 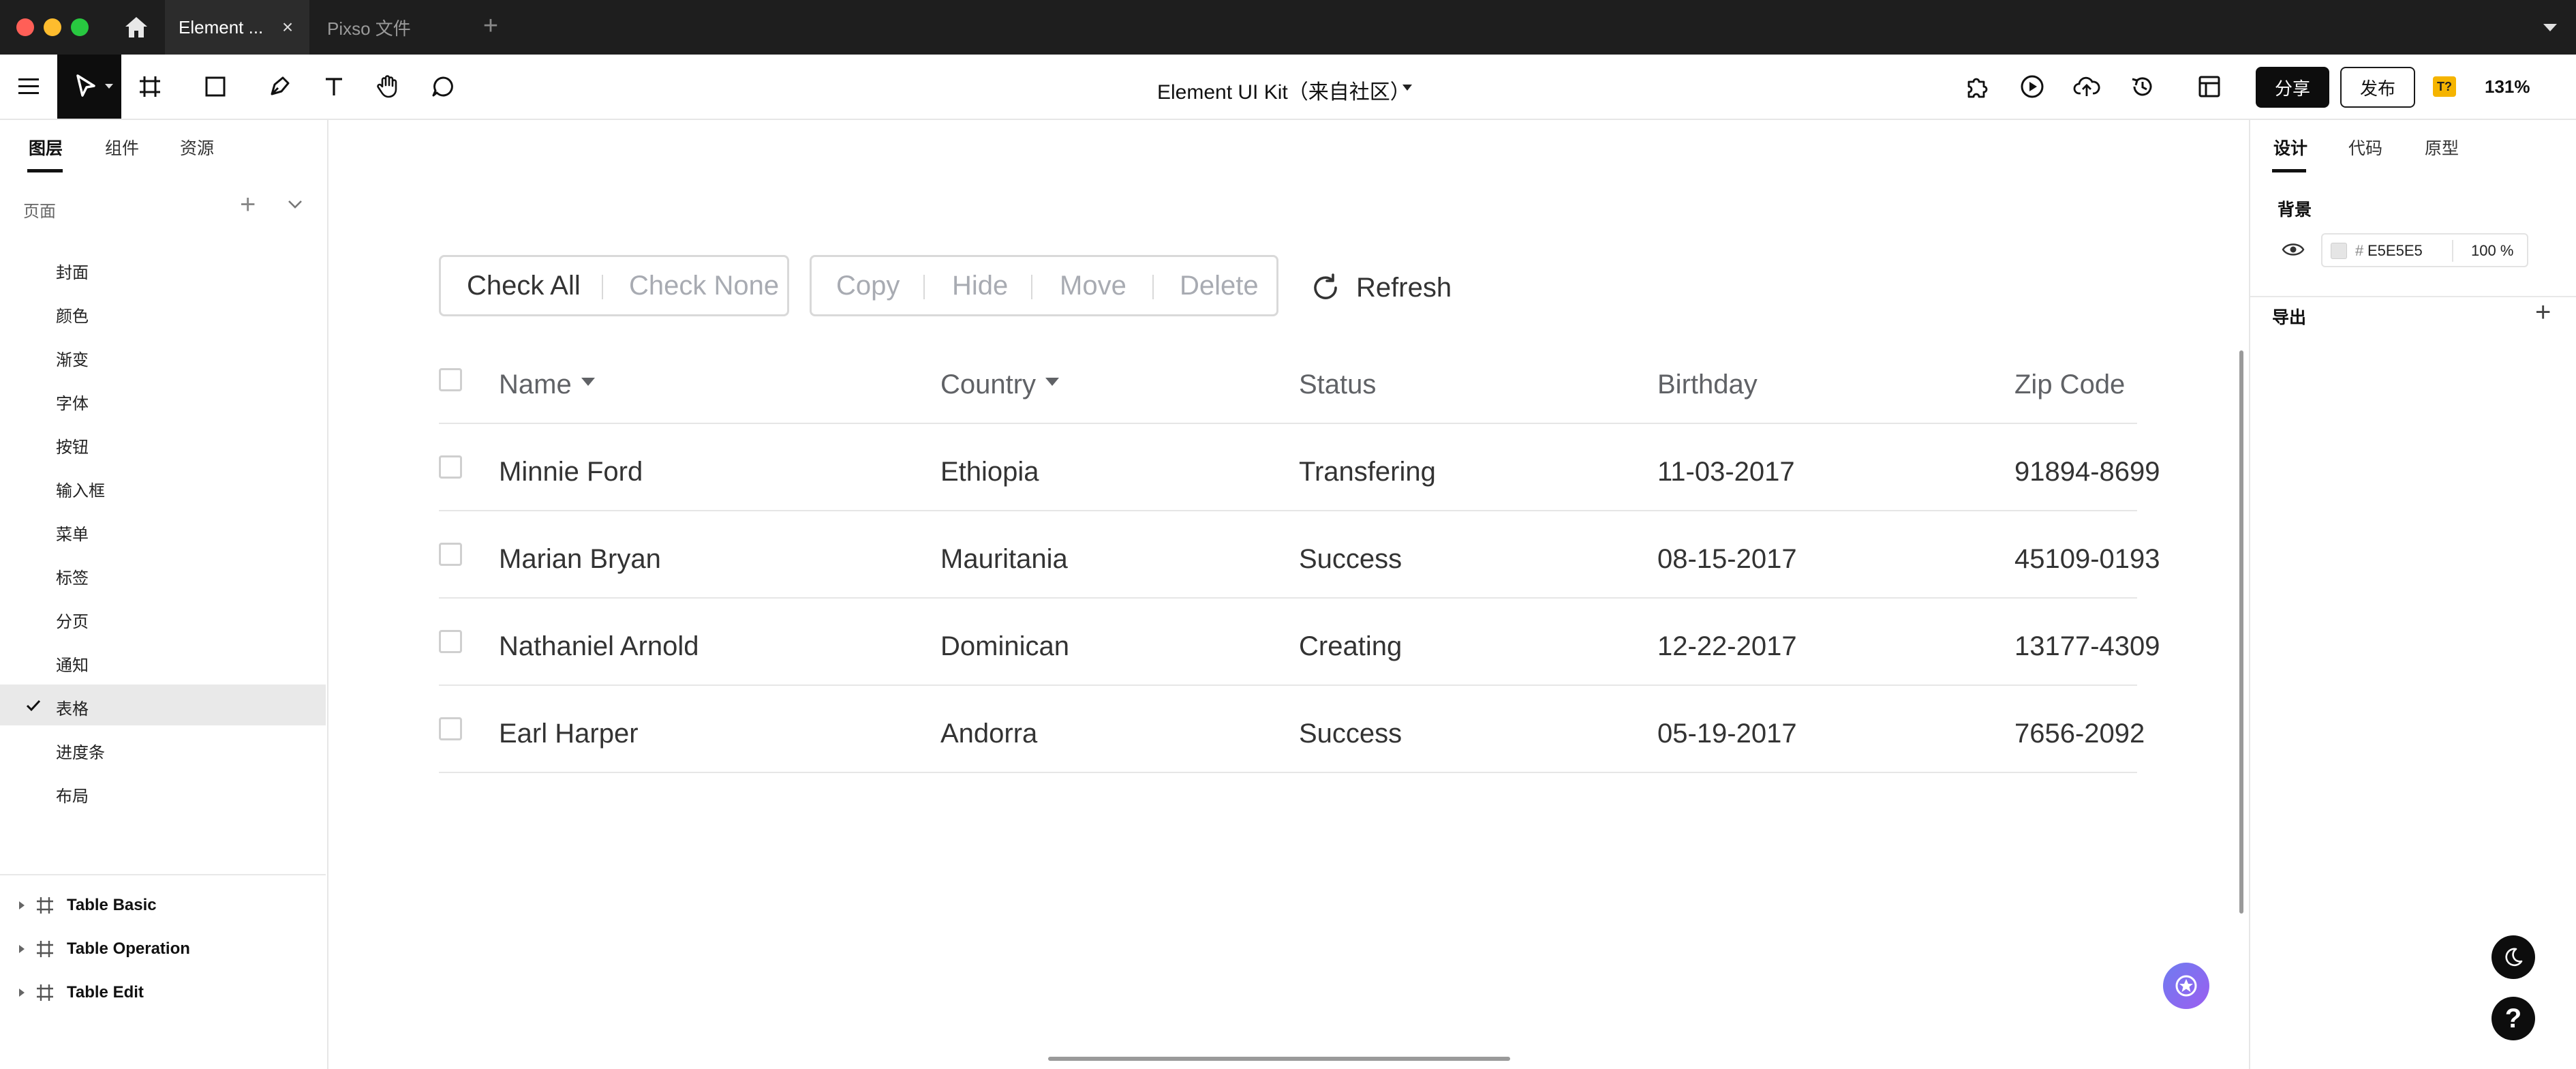 What do you see at coordinates (524, 285) in the screenshot?
I see `check-all-button: Check All` at bounding box center [524, 285].